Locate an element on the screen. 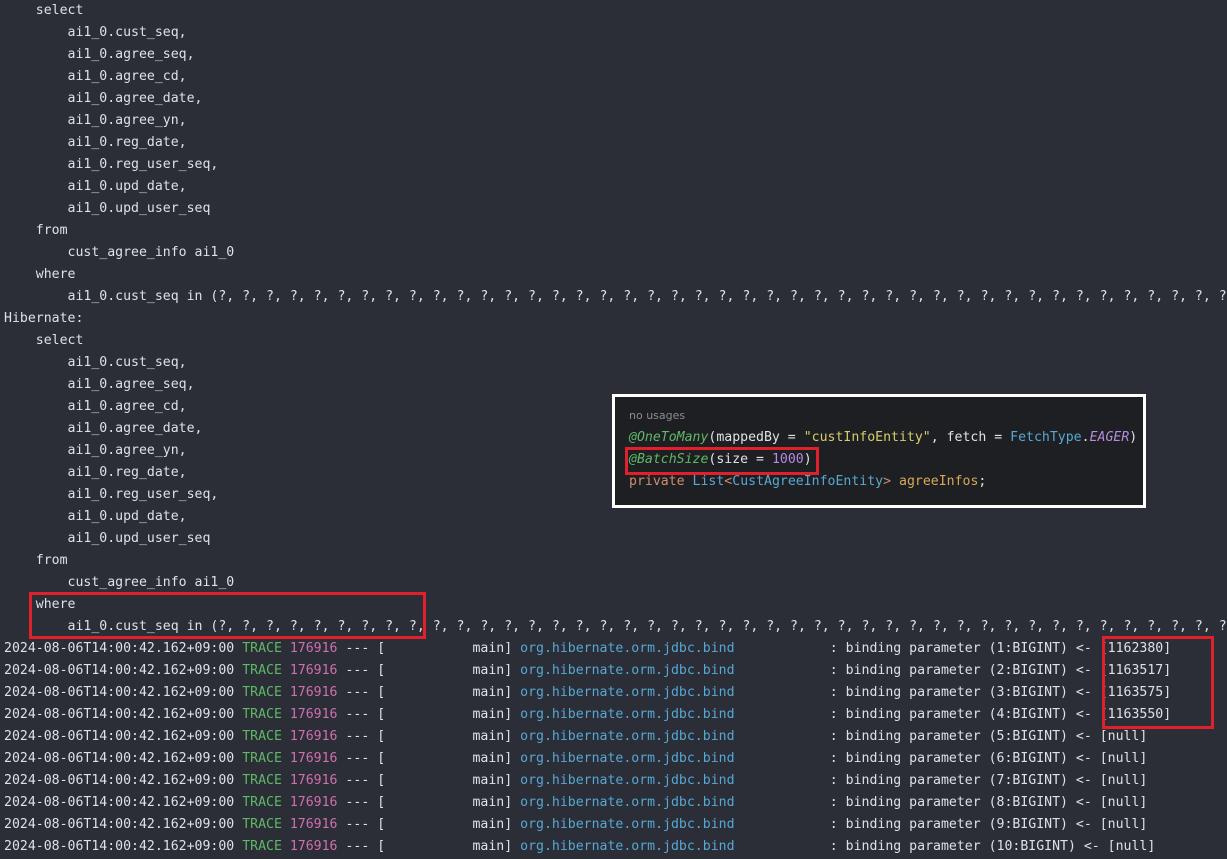 The height and width of the screenshot is (859, 1227). generic-close: > is located at coordinates (891, 481).